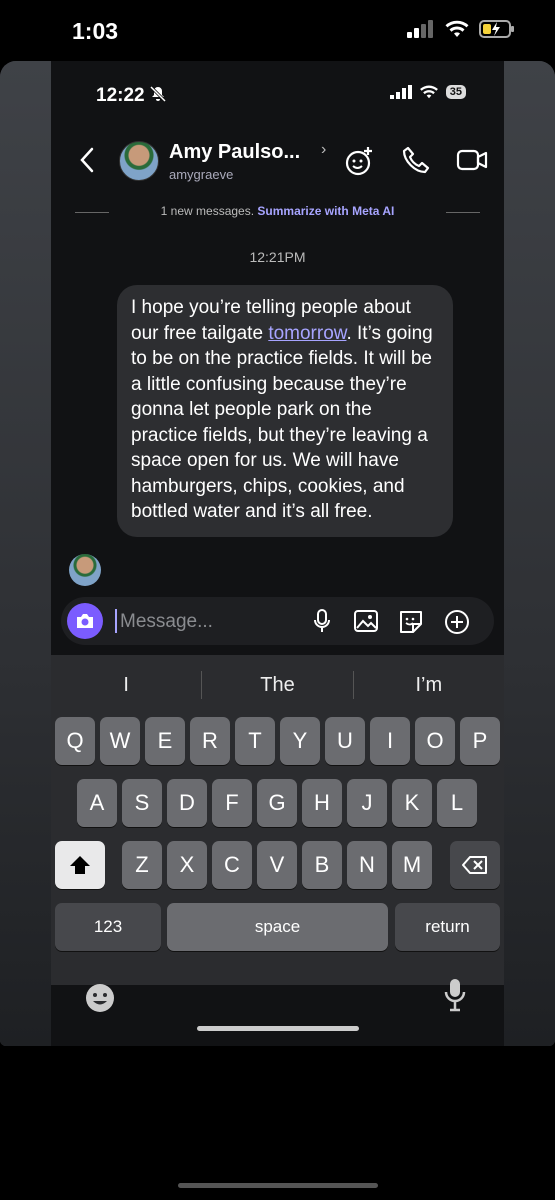 Image resolution: width=555 pixels, height=1200 pixels. What do you see at coordinates (322, 865) in the screenshot?
I see `key-b: B` at bounding box center [322, 865].